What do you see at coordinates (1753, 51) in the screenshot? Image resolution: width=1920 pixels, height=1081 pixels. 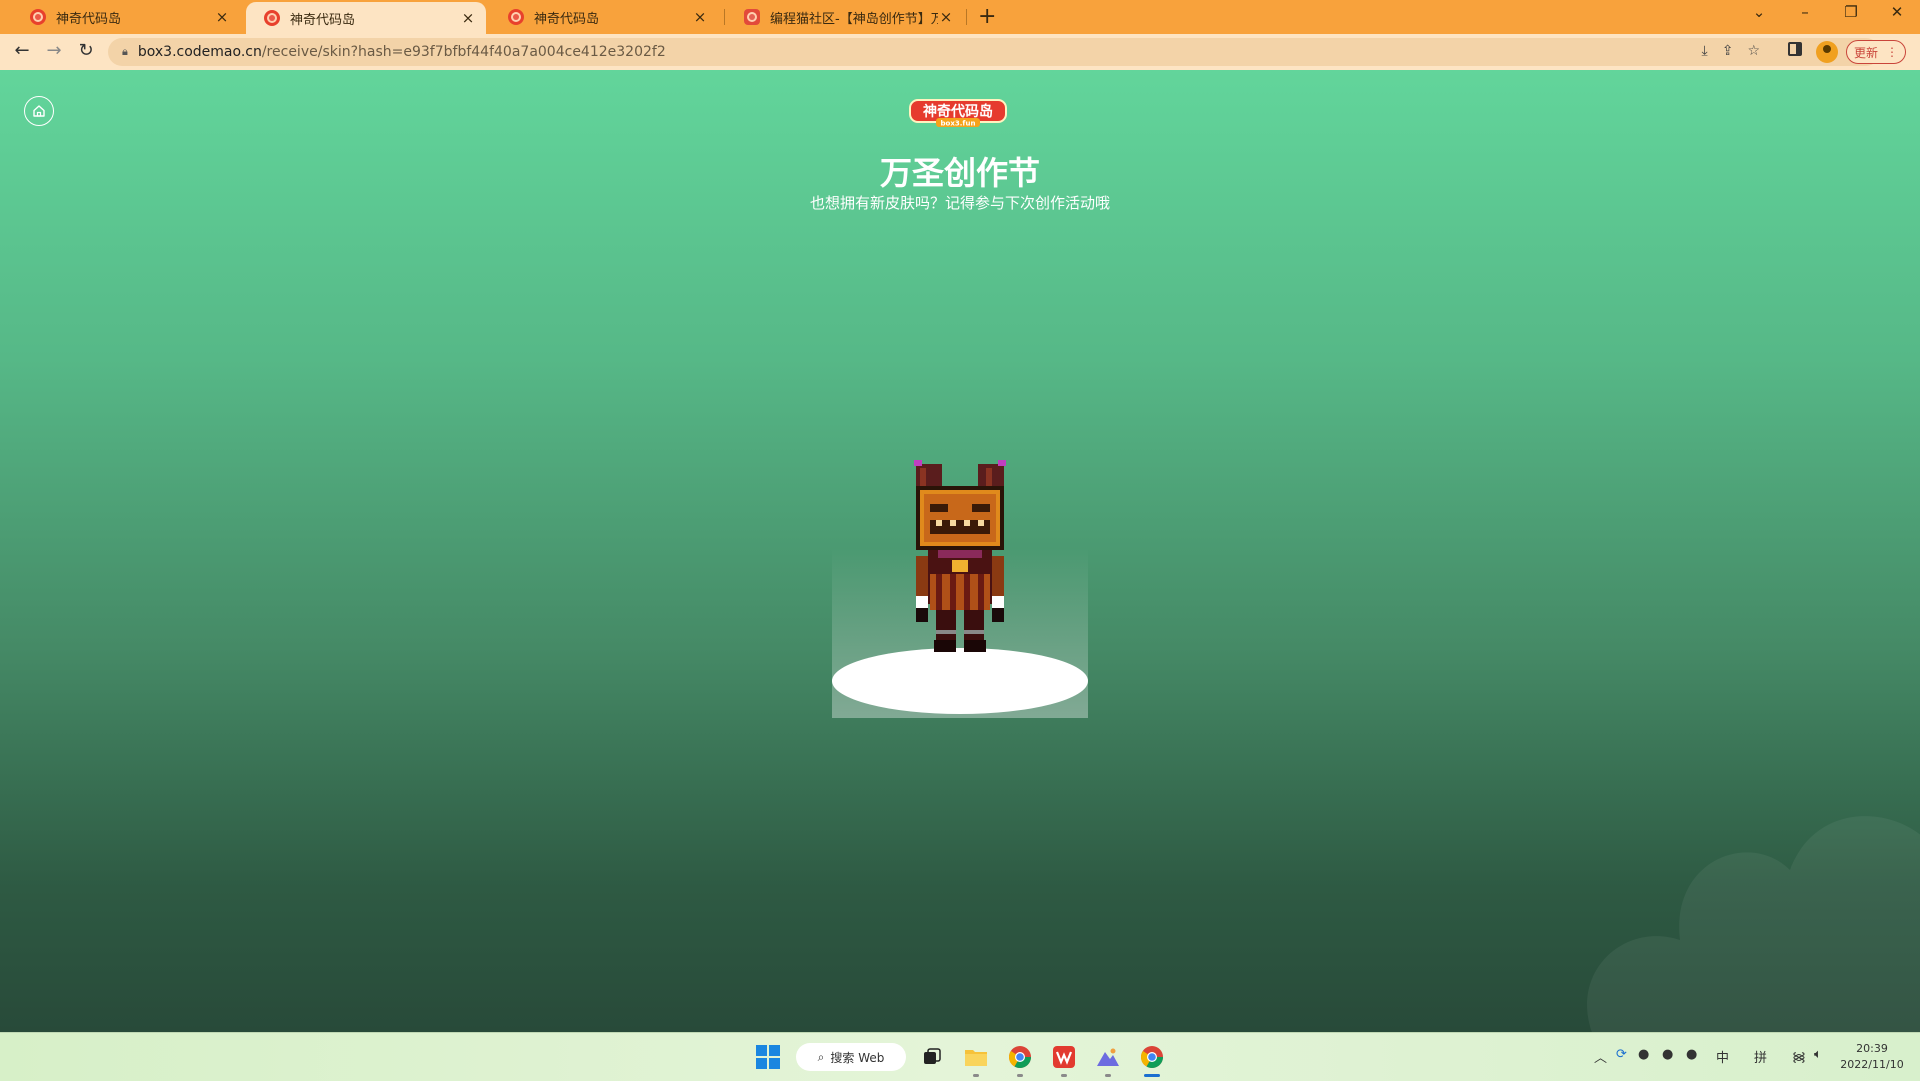 I see `bookmark-star-icon: ☆` at bounding box center [1753, 51].